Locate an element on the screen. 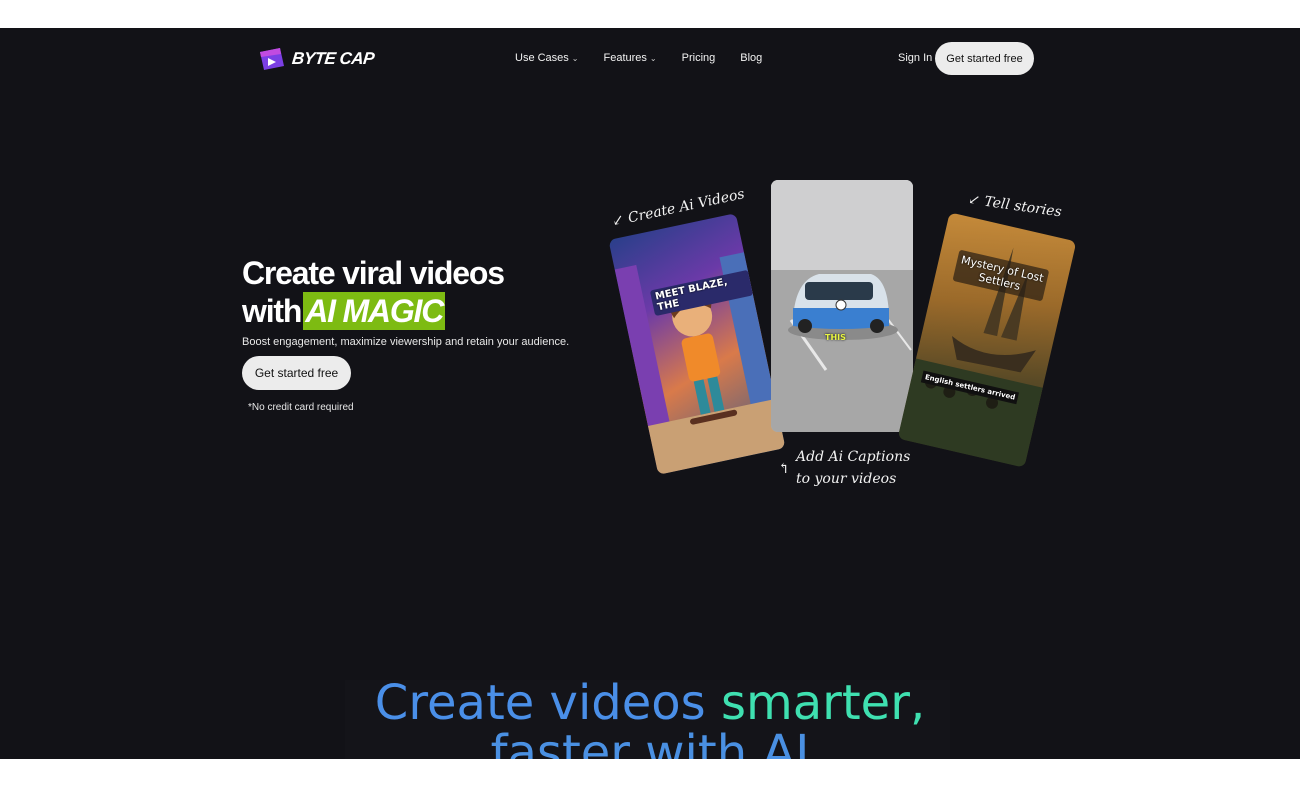  nav-item-pricing: Pricing is located at coordinates (699, 58).